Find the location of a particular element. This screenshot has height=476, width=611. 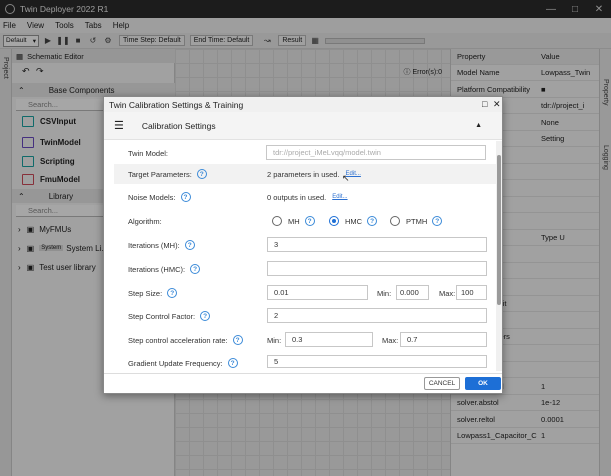

algorithm-ptmh-option: PTMH? is located at coordinates (416, 221).